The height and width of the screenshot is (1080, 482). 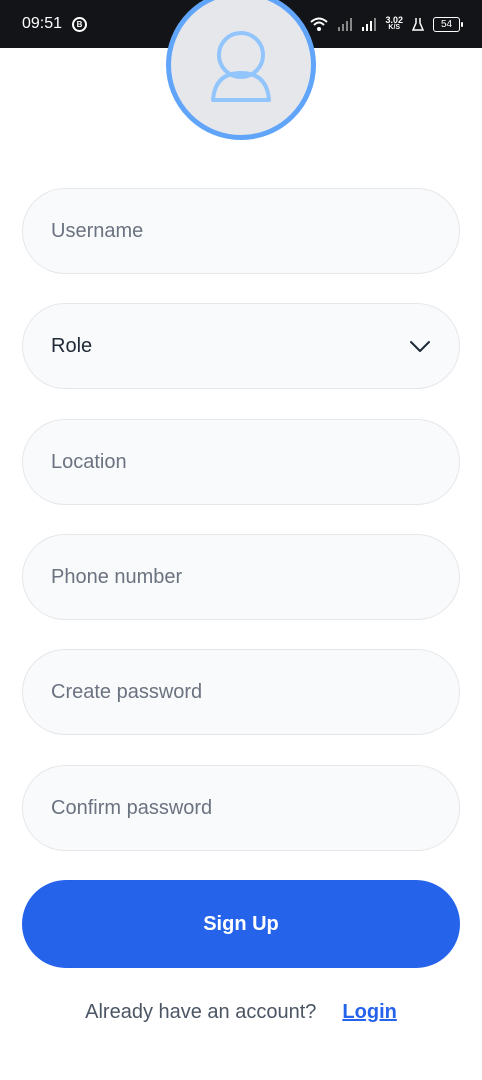 I want to click on footer: Already have an account? Login, so click(x=241, y=1012).